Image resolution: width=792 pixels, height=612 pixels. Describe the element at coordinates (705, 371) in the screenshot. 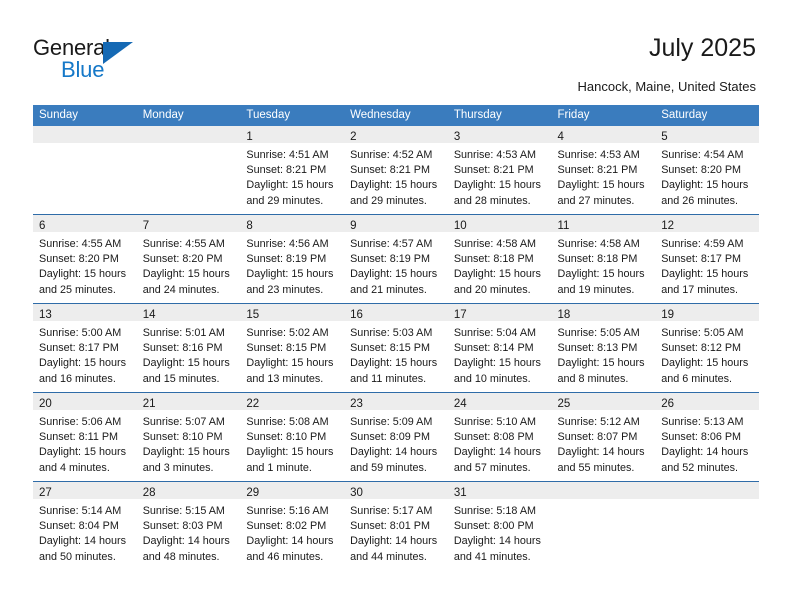

I see `daylight-text: Daylight: 15 hours and 6 minutes.` at that location.